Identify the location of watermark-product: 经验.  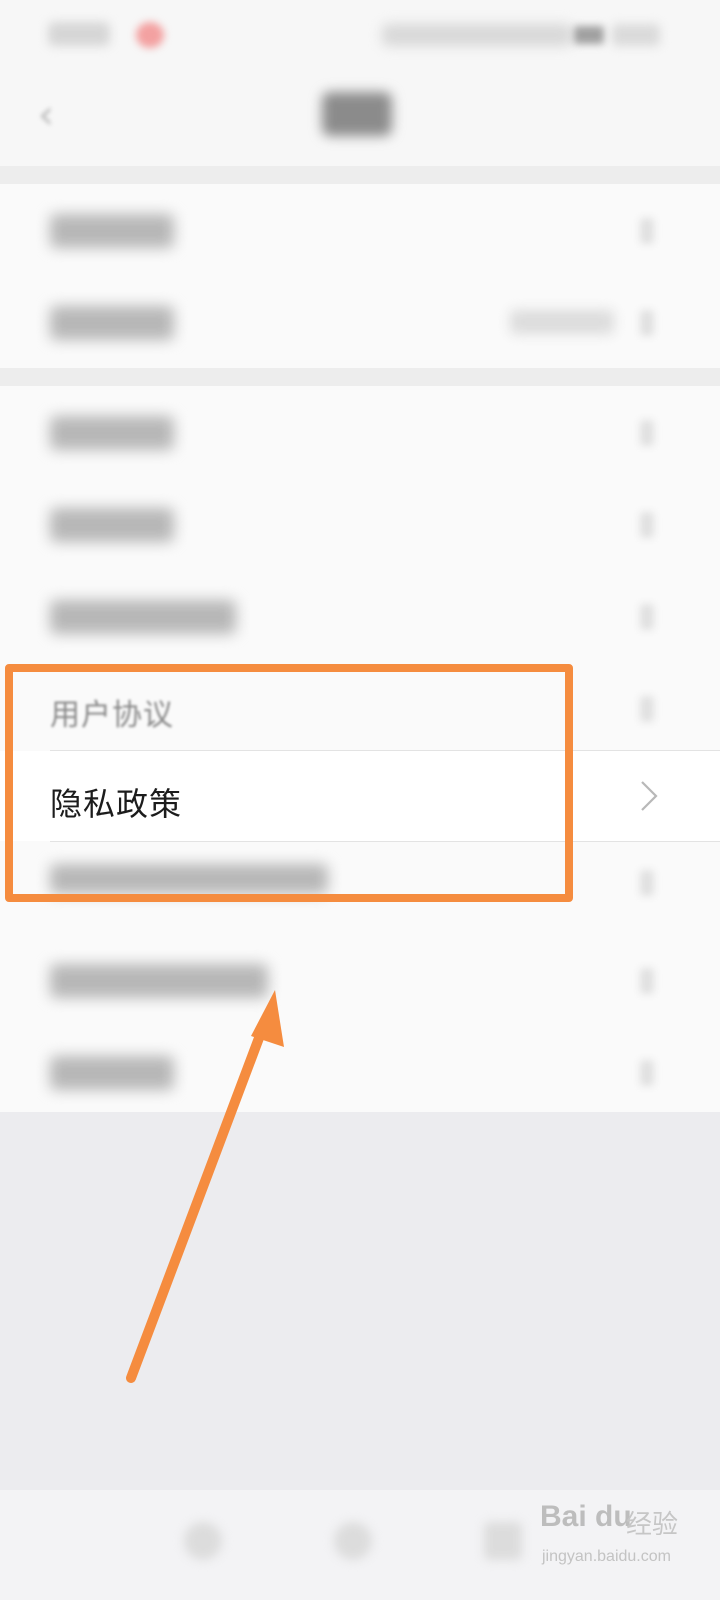
(652, 1525).